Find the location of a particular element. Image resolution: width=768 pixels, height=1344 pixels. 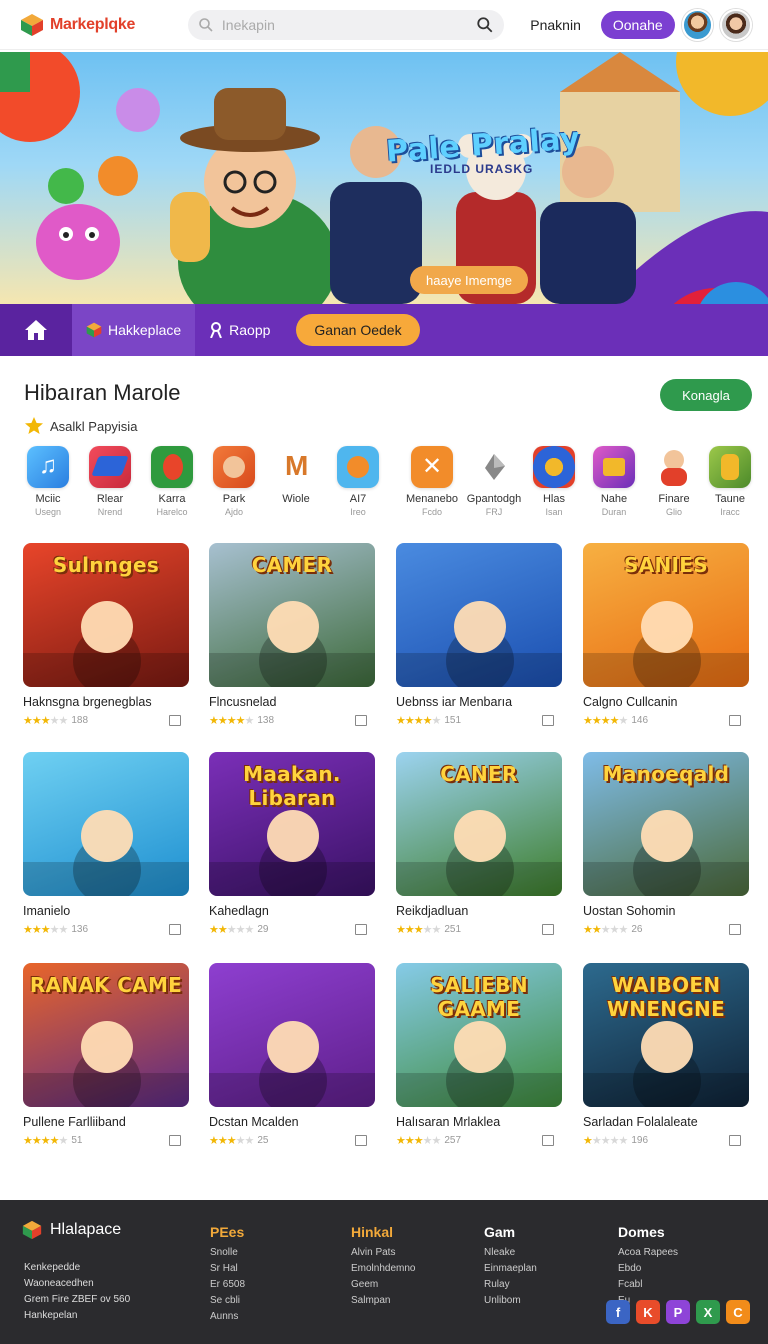

footer-link: Acoa Rapees is located at coordinates (648, 1253).